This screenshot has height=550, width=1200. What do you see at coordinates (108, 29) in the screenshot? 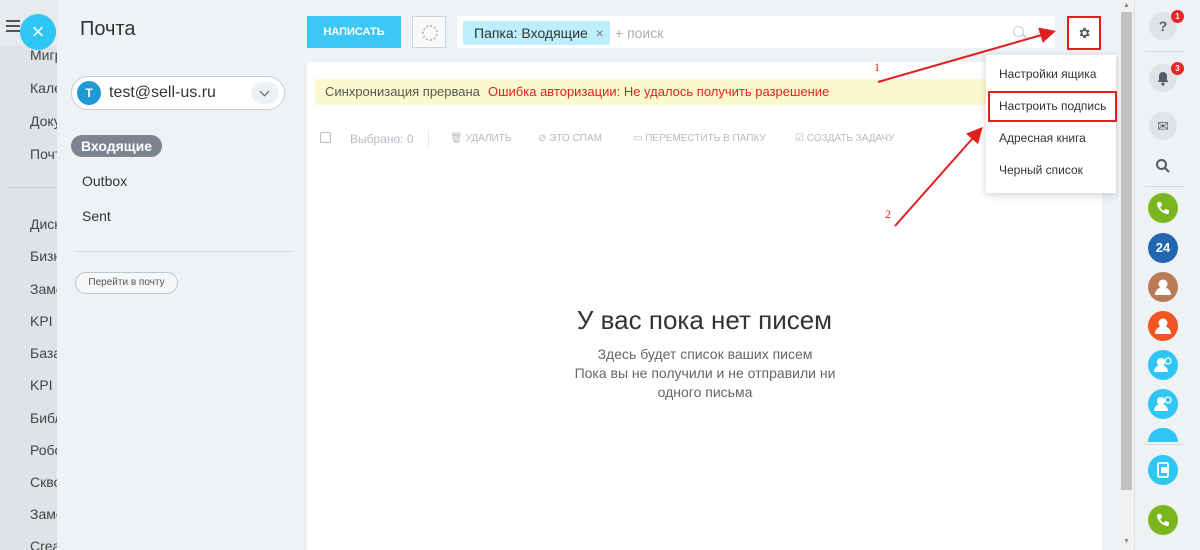
I see `page-title: Почта` at bounding box center [108, 29].